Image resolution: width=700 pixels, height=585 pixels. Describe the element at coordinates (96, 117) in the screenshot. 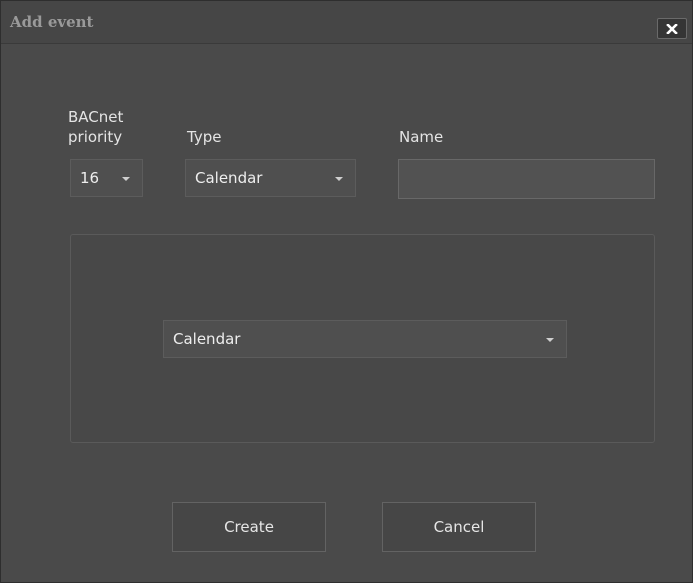

I see `bacnet-priority-label-line1: BACnet` at that location.